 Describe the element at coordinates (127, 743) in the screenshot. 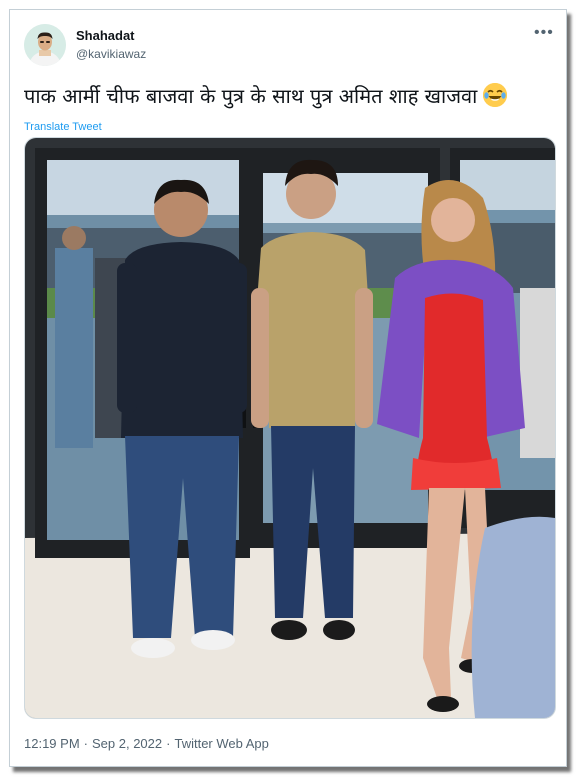

I see `tweet-date: Sep 2, 2022` at that location.